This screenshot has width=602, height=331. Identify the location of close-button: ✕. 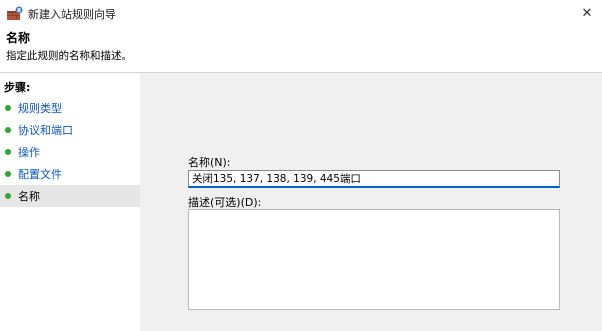
(587, 13).